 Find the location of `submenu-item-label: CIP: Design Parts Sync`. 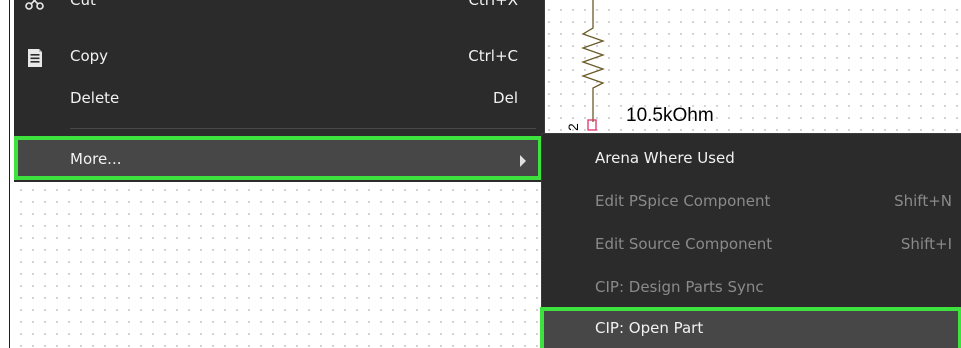

submenu-item-label: CIP: Design Parts Sync is located at coordinates (679, 287).